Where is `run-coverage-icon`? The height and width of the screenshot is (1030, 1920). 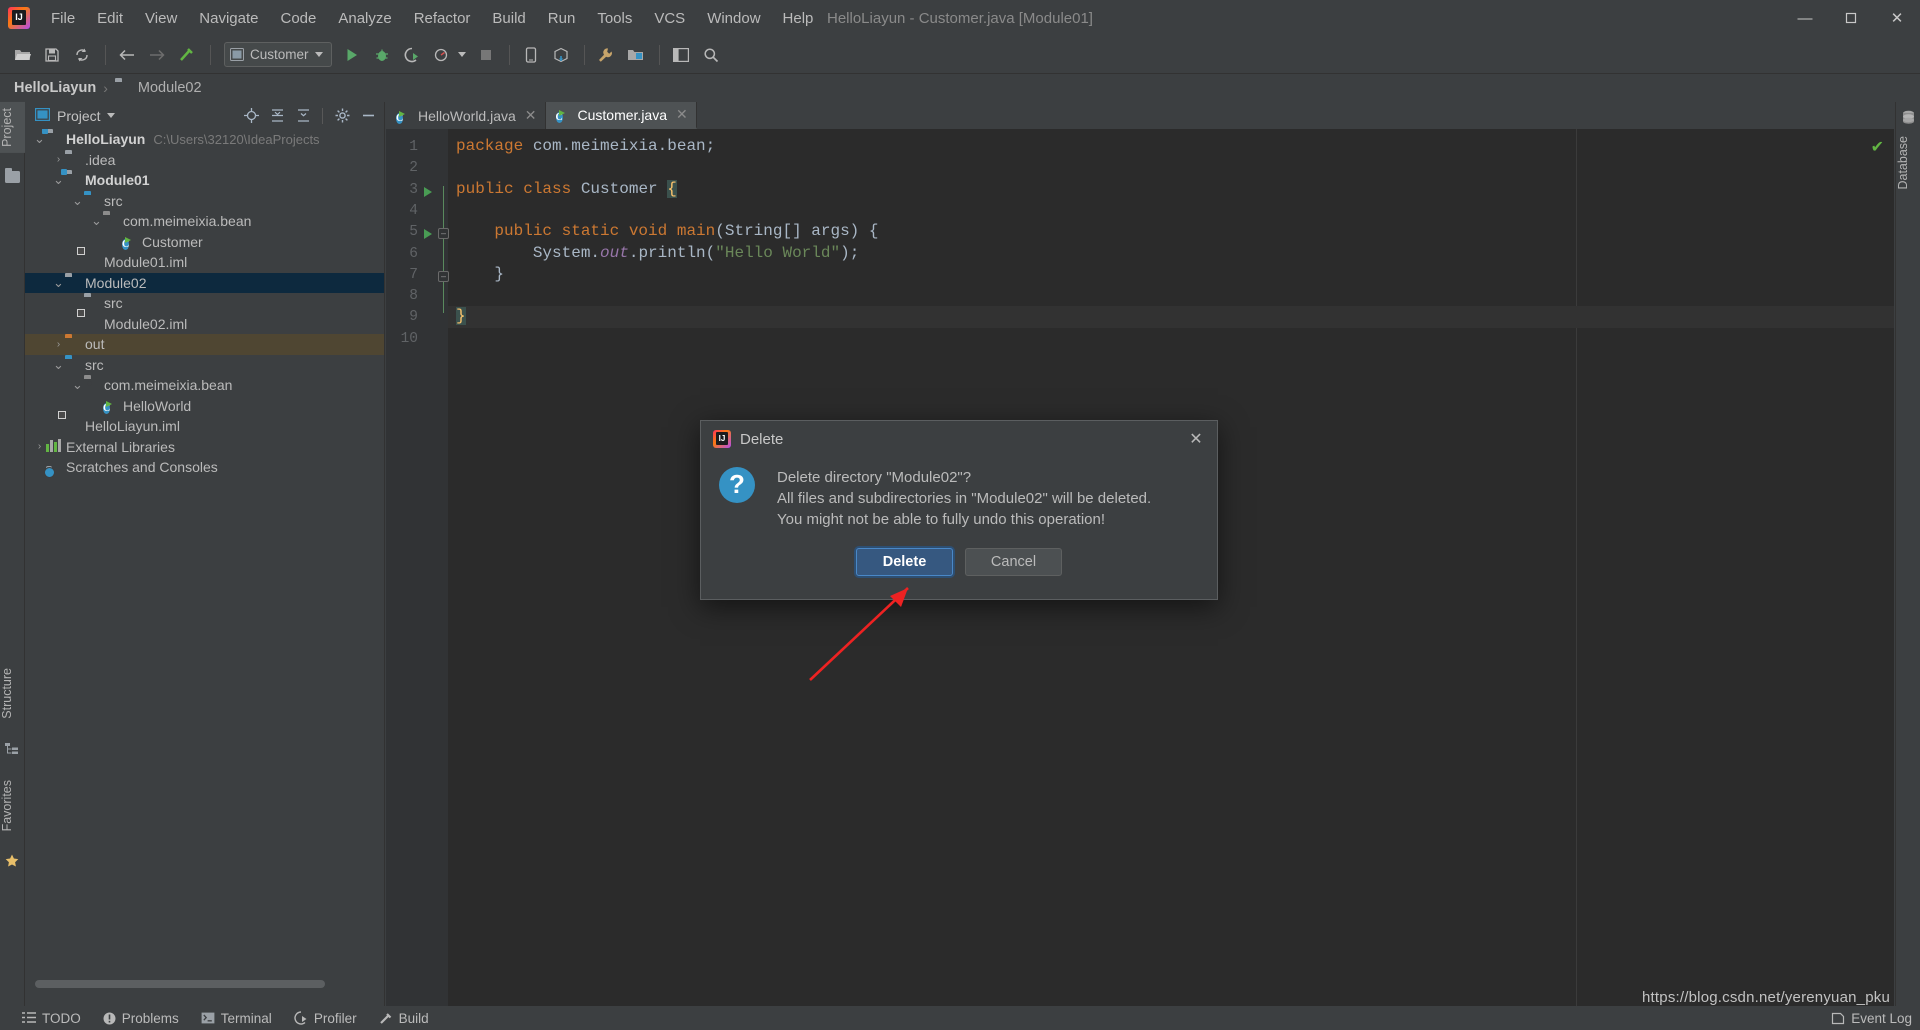
run-coverage-icon is located at coordinates (412, 55).